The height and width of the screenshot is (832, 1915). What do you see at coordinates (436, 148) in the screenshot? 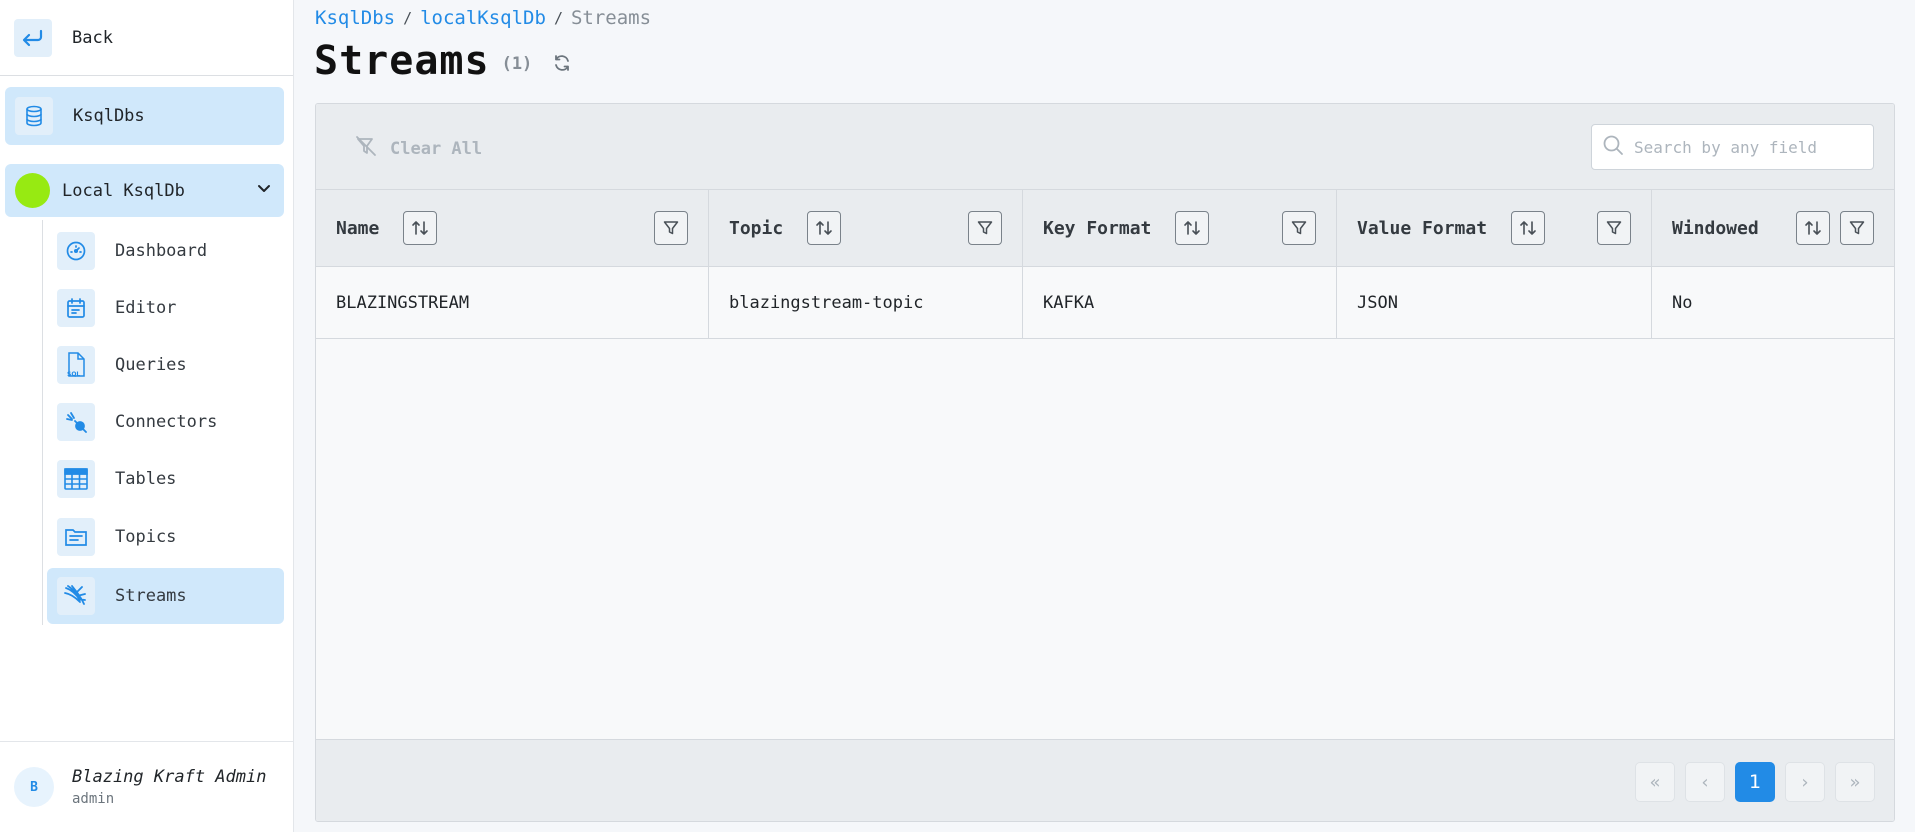
I see `clear-all-label: Clear All` at bounding box center [436, 148].